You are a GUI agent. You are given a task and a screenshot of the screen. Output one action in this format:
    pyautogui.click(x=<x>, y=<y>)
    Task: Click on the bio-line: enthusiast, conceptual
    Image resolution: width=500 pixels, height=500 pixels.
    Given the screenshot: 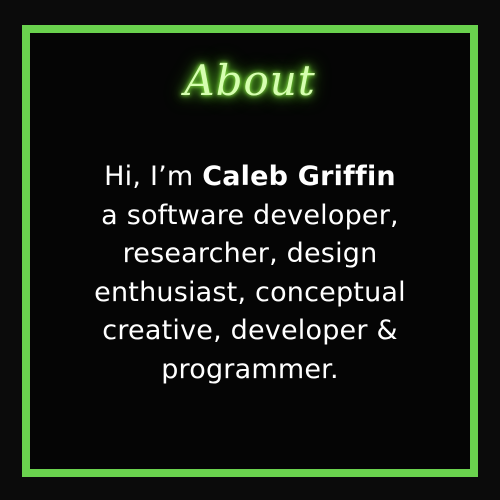 What is the action you would take?
    pyautogui.click(x=250, y=292)
    